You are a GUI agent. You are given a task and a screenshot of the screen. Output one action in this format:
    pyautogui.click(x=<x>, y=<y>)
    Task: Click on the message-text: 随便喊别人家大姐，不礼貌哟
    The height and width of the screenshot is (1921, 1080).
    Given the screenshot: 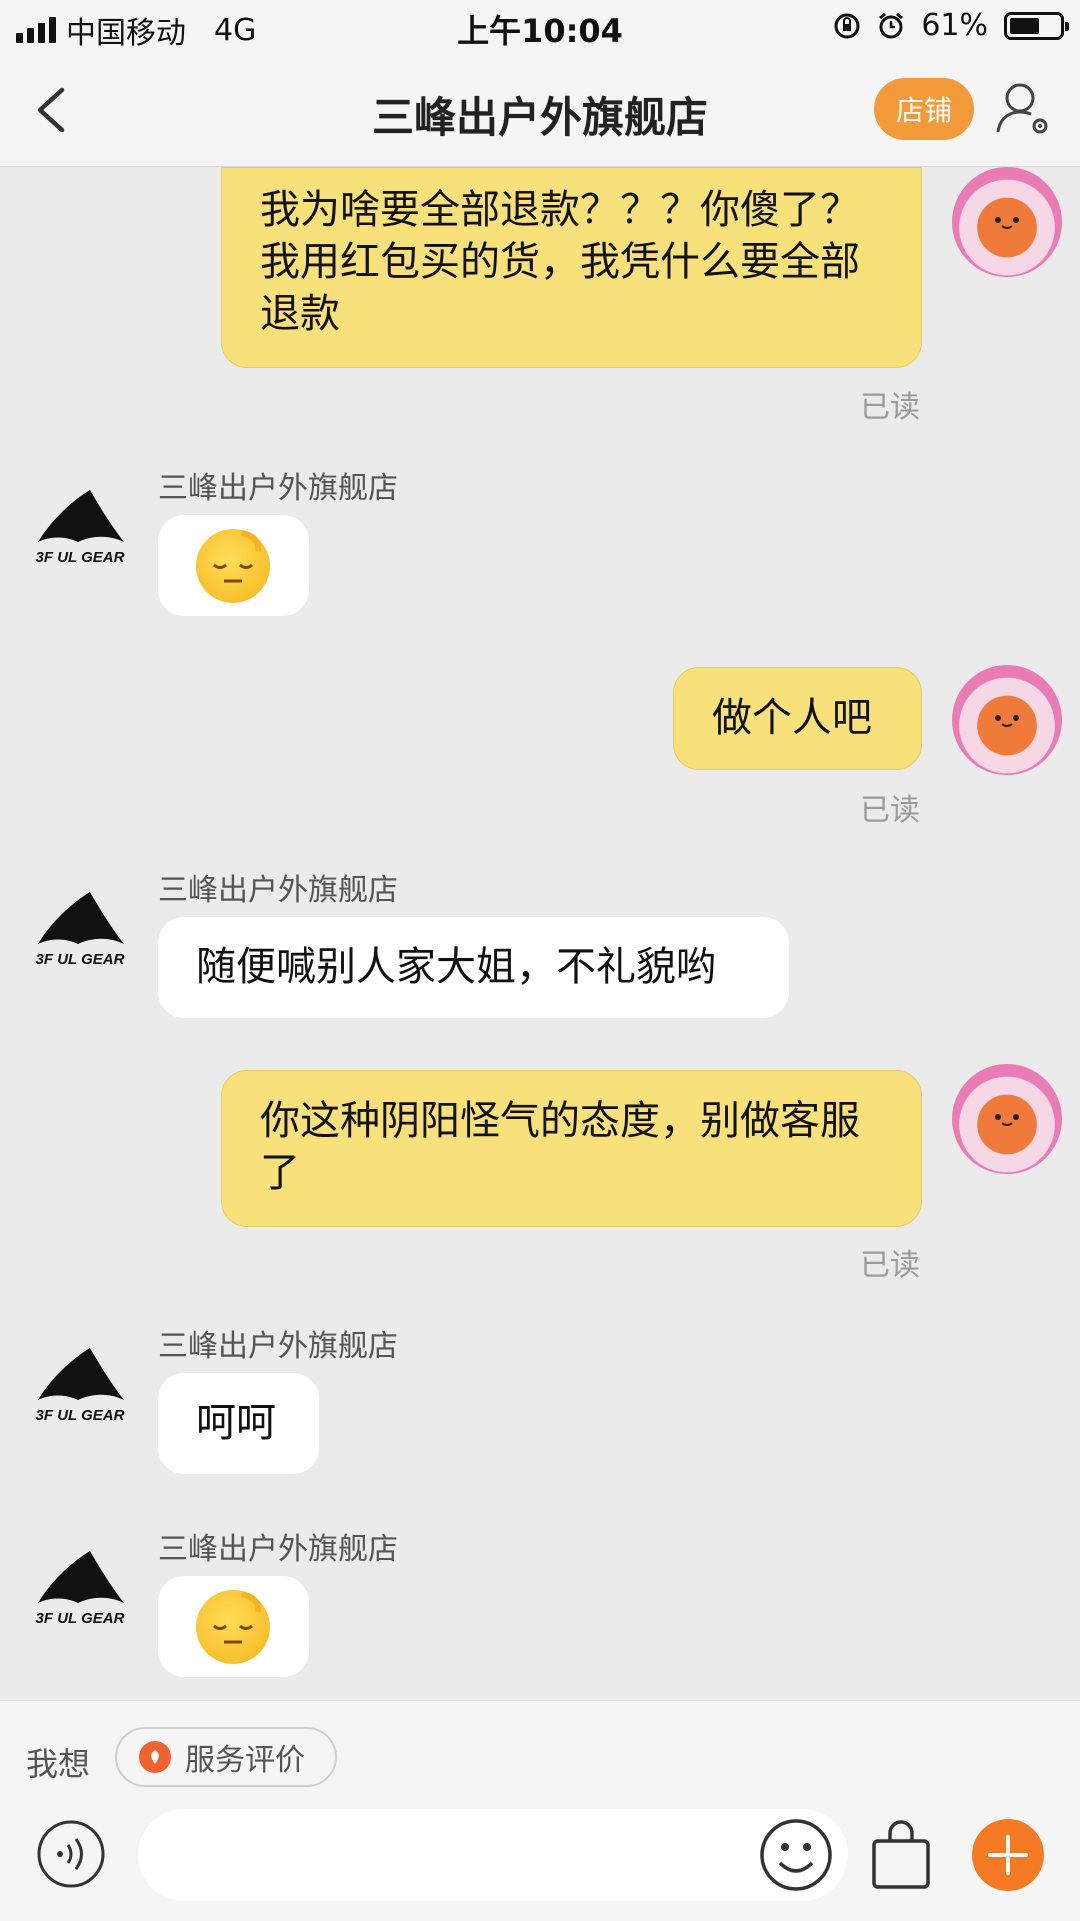 What is the action you would take?
    pyautogui.click(x=456, y=967)
    